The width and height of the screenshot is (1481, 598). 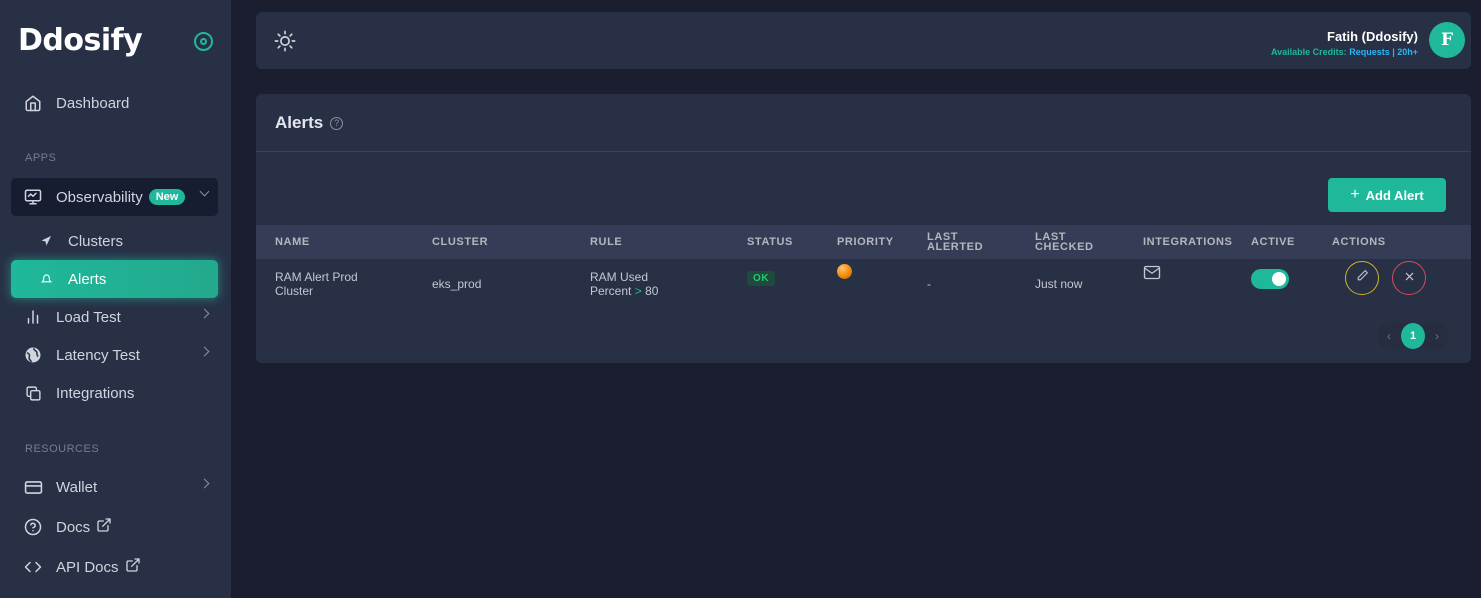 I want to click on home-icon, so click(x=33, y=103).